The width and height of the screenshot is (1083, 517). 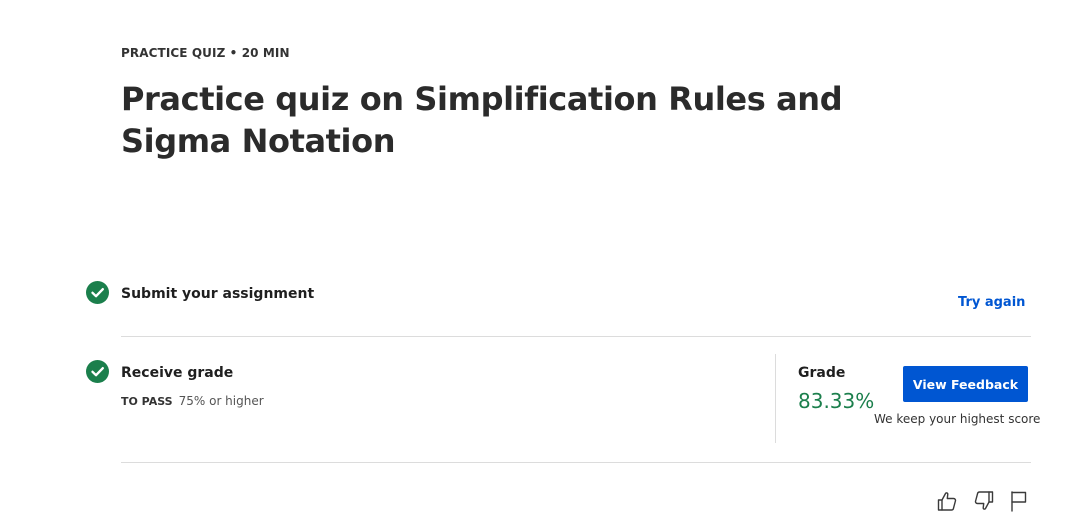 What do you see at coordinates (991, 302) in the screenshot?
I see `try-again-link: Try again` at bounding box center [991, 302].